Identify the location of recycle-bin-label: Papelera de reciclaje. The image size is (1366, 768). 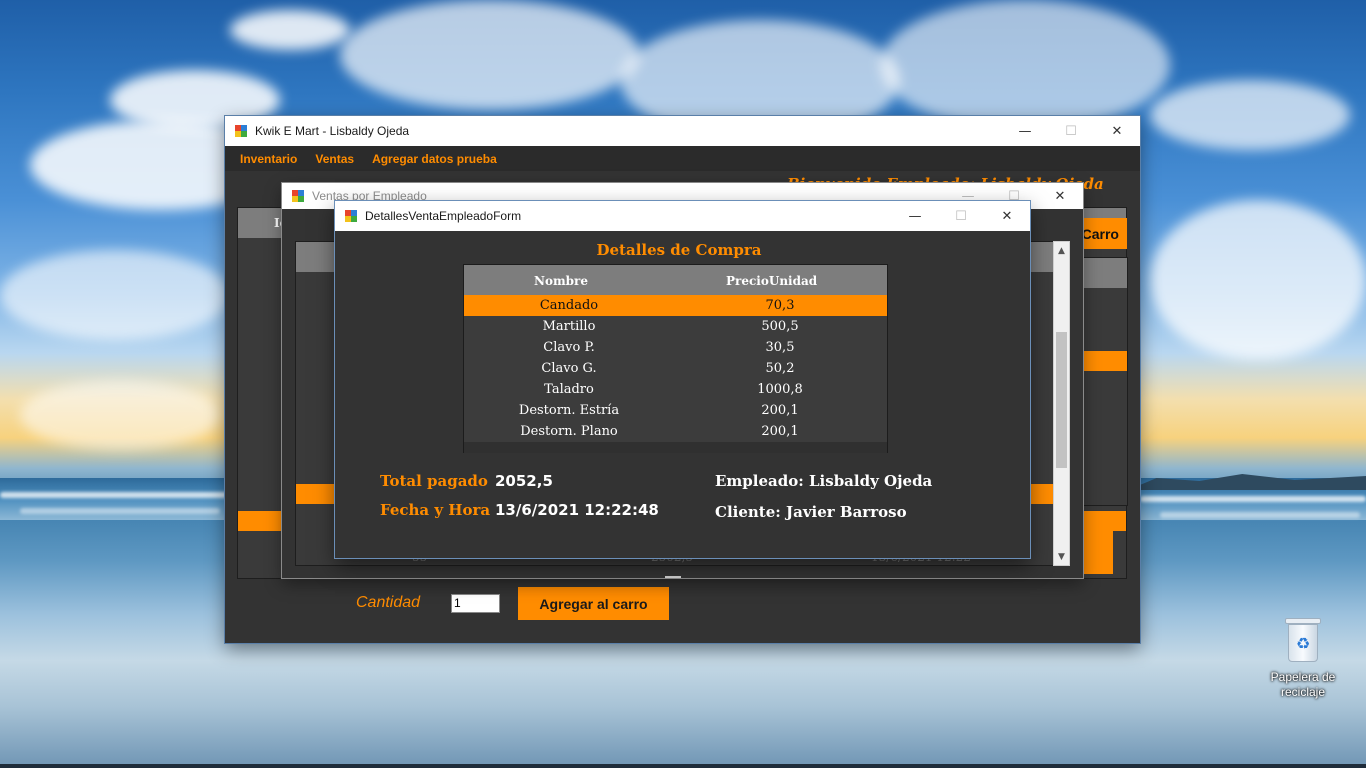
(1303, 684).